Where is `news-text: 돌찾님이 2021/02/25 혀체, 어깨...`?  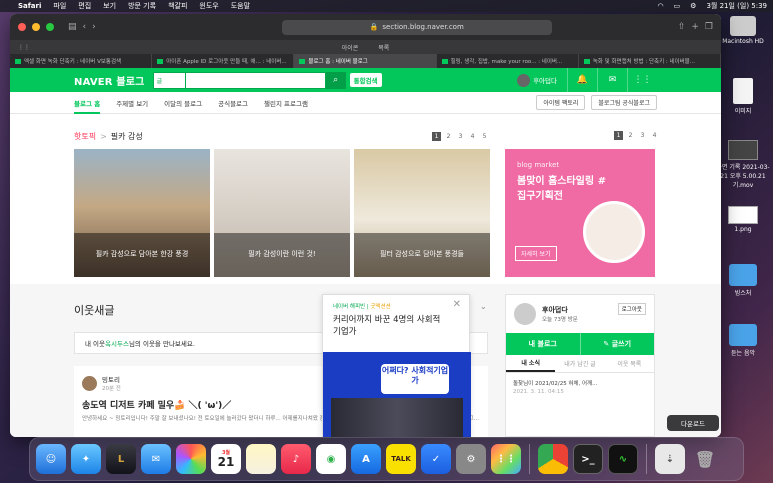 news-text: 돌찾님이 2021/02/25 혀체, 어깨... is located at coordinates (555, 384).